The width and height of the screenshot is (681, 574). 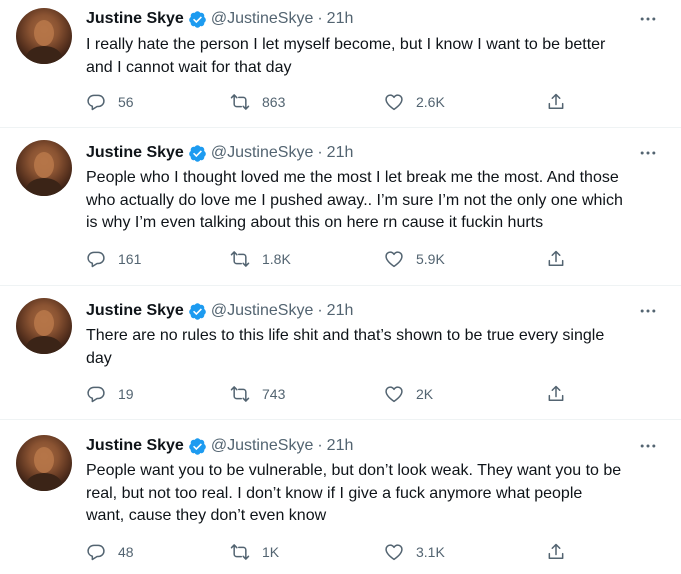 I want to click on reply-count: 56, so click(x=126, y=102).